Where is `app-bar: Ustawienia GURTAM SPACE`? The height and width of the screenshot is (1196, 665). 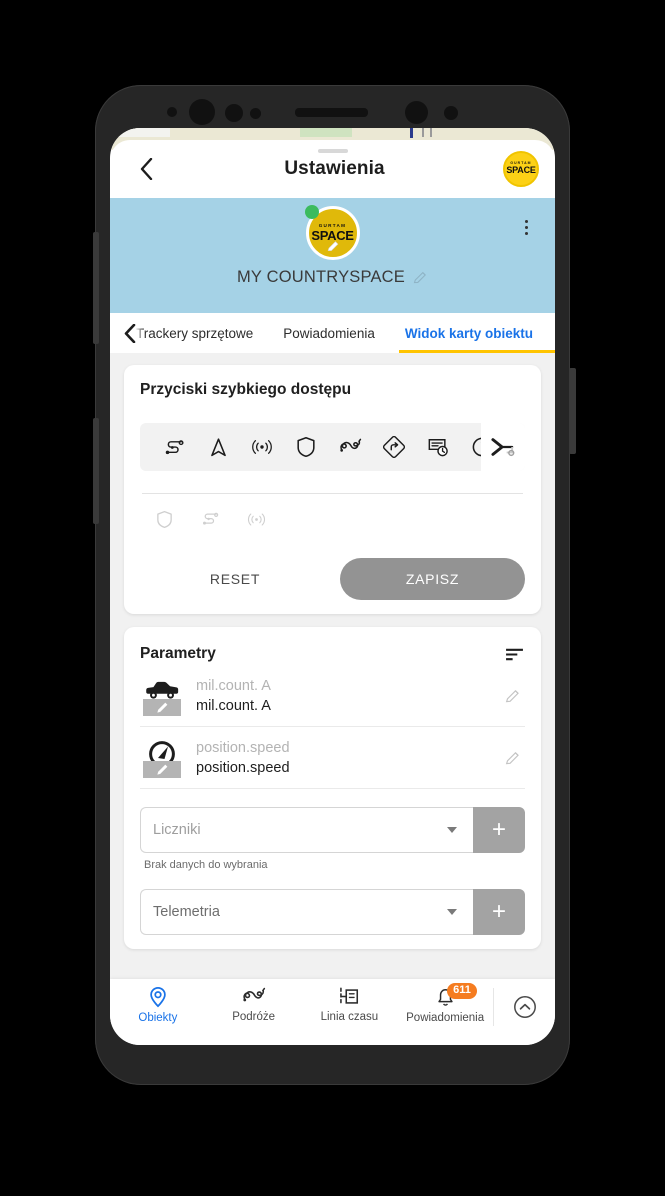
app-bar: Ustawienia GURTAM SPACE is located at coordinates (332, 169).